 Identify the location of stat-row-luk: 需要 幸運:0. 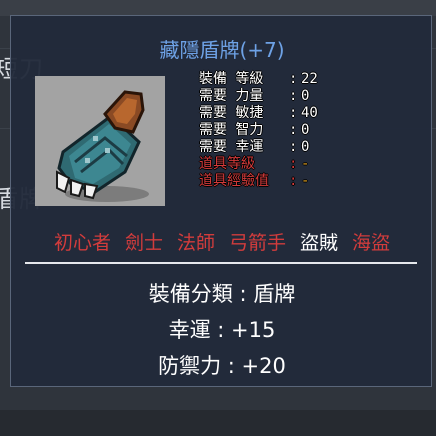
(254, 147).